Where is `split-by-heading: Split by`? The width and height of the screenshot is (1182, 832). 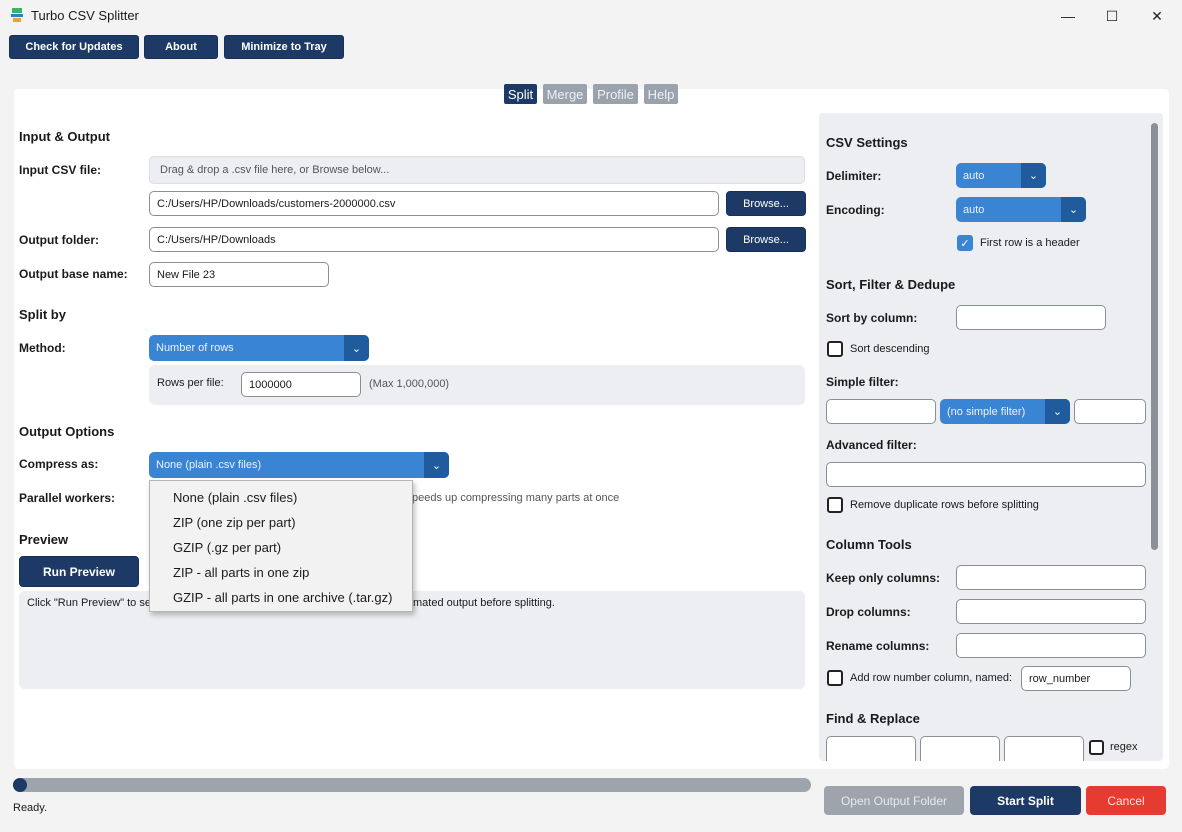
split-by-heading: Split by is located at coordinates (42, 314).